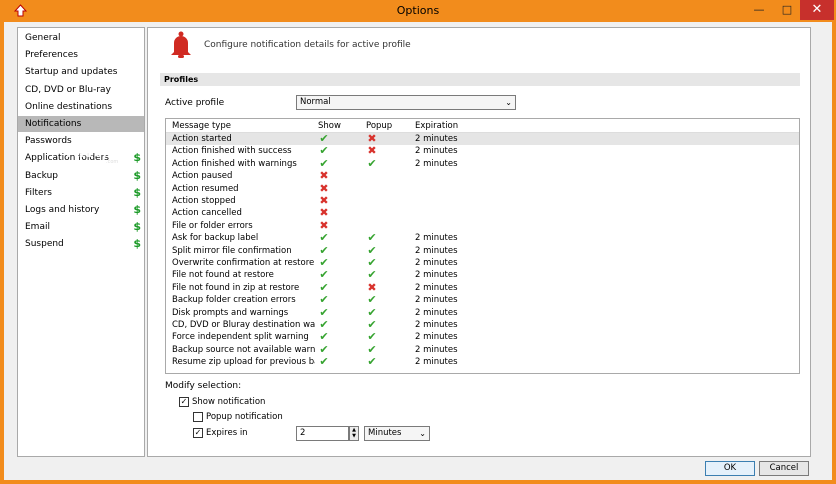 The image size is (836, 484). What do you see at coordinates (81, 38) in the screenshot?
I see `sidebar-item-general: General` at bounding box center [81, 38].